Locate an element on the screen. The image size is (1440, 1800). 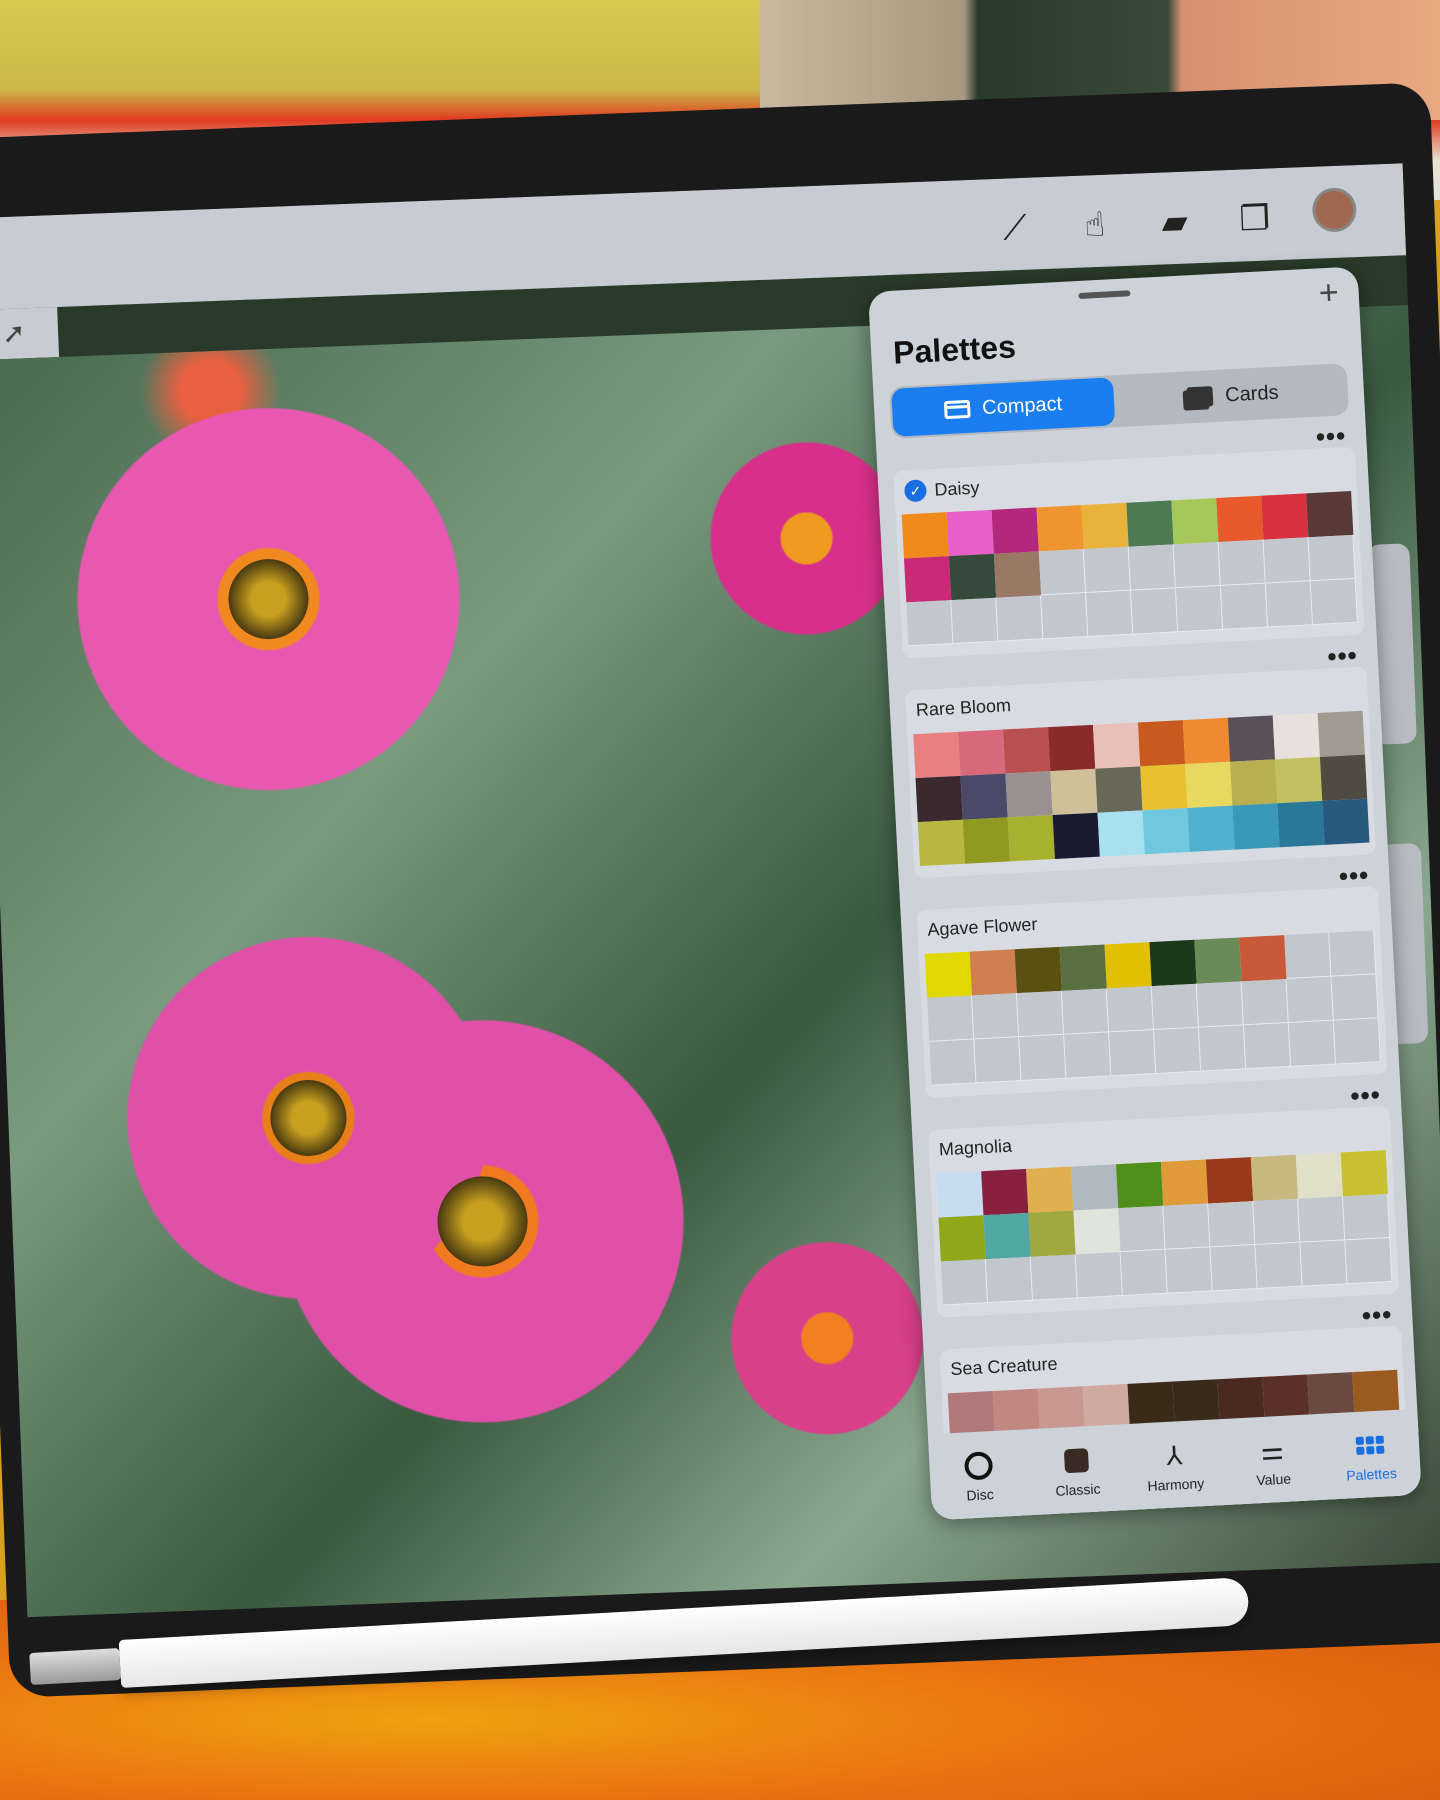
palette-name: Daisy is located at coordinates (957, 488).